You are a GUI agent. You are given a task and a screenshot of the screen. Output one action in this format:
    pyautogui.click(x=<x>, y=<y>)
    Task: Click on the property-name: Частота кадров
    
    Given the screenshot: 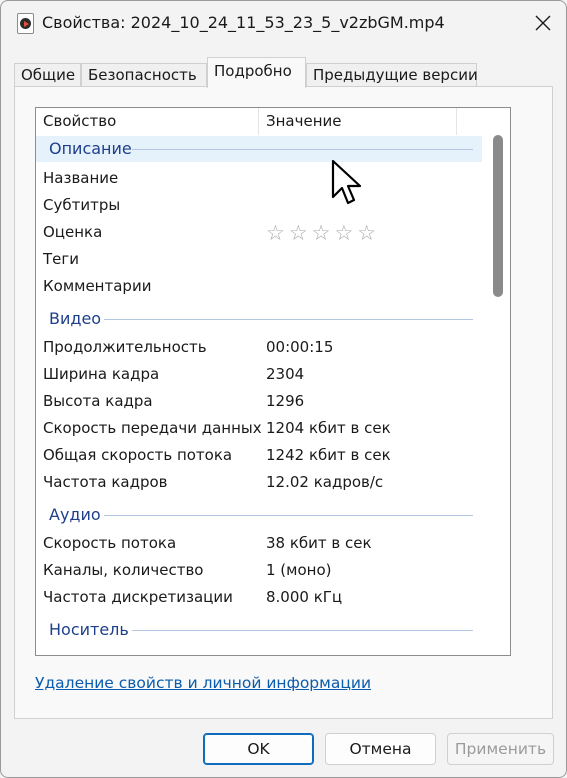 What is the action you would take?
    pyautogui.click(x=105, y=482)
    